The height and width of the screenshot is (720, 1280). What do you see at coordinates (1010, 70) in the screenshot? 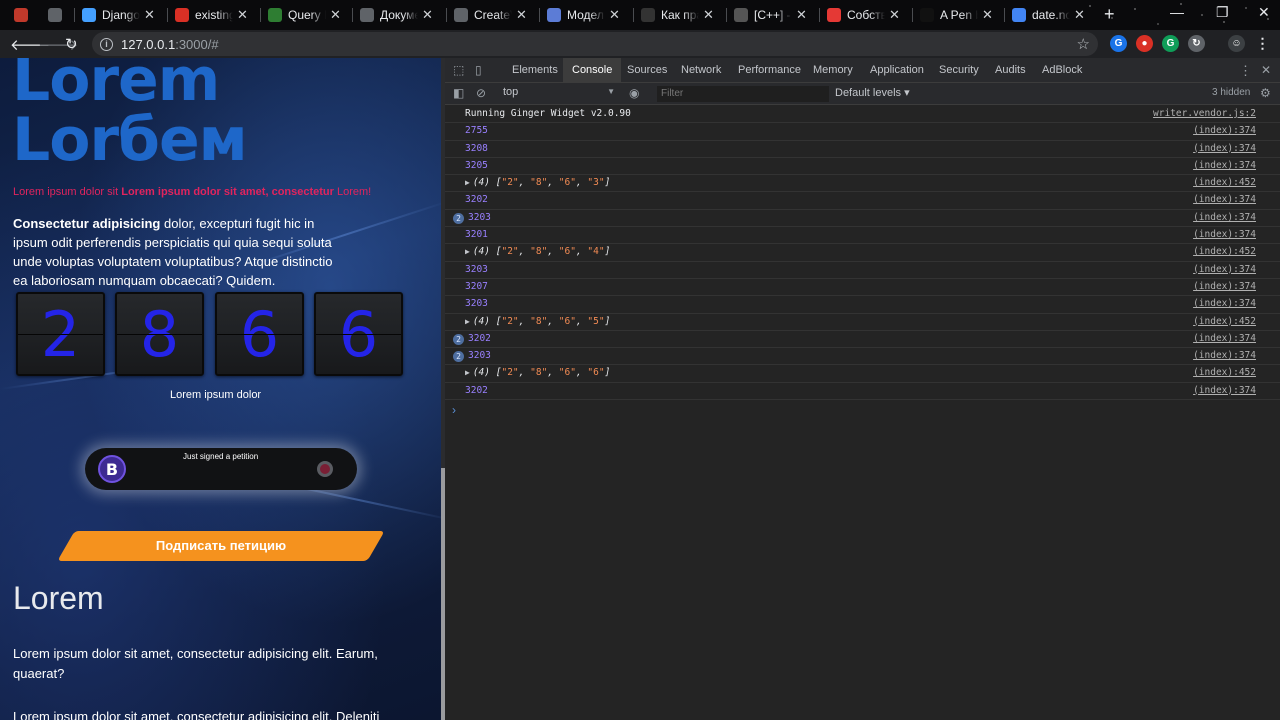
I see `devtools-tab-audits: Audits` at bounding box center [1010, 70].